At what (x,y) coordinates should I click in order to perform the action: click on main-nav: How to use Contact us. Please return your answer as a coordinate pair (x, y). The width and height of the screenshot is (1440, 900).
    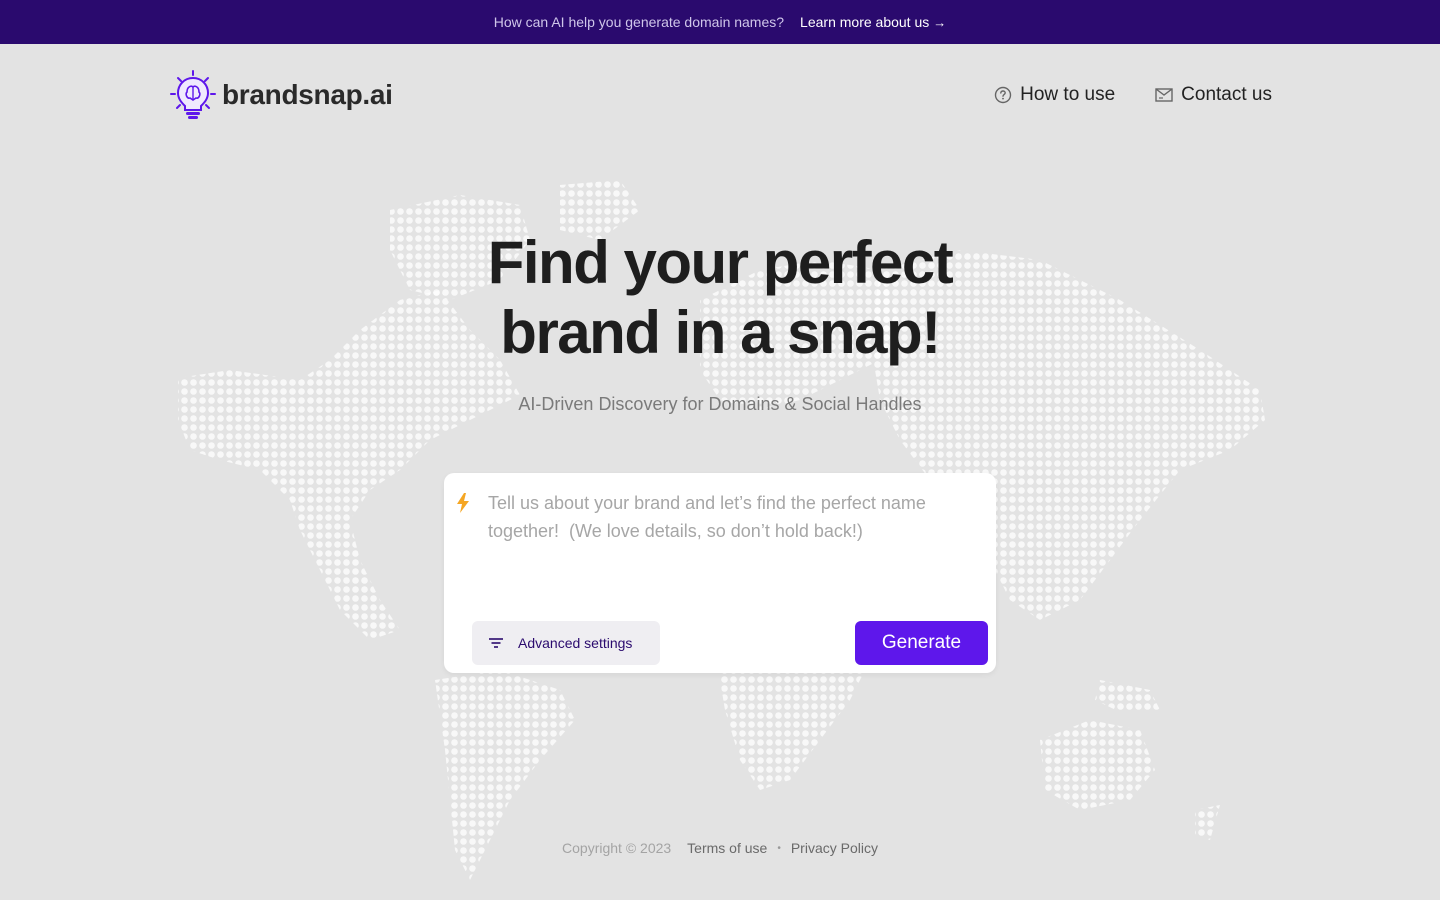
    Looking at the image, I should click on (1113, 95).